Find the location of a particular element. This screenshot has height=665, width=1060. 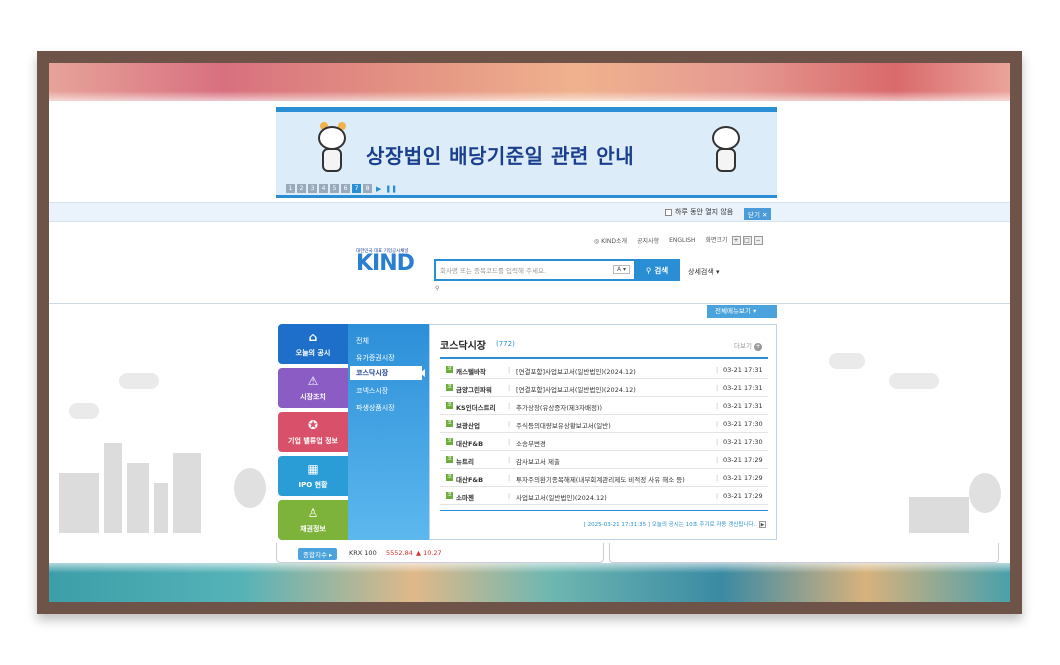

doc-title: 감사보고서 제출 is located at coordinates (538, 461).